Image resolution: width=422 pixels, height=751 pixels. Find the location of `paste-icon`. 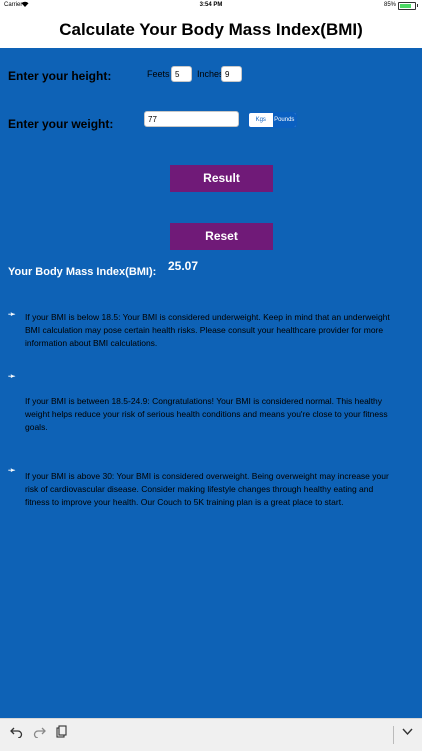

paste-icon is located at coordinates (61, 733).